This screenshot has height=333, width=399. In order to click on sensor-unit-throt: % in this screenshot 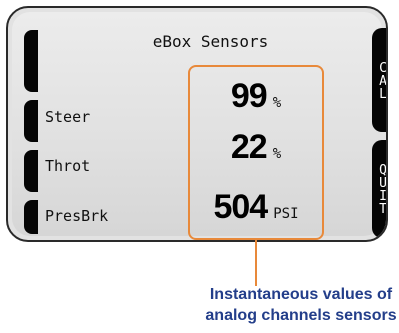, I will do `click(277, 154)`.